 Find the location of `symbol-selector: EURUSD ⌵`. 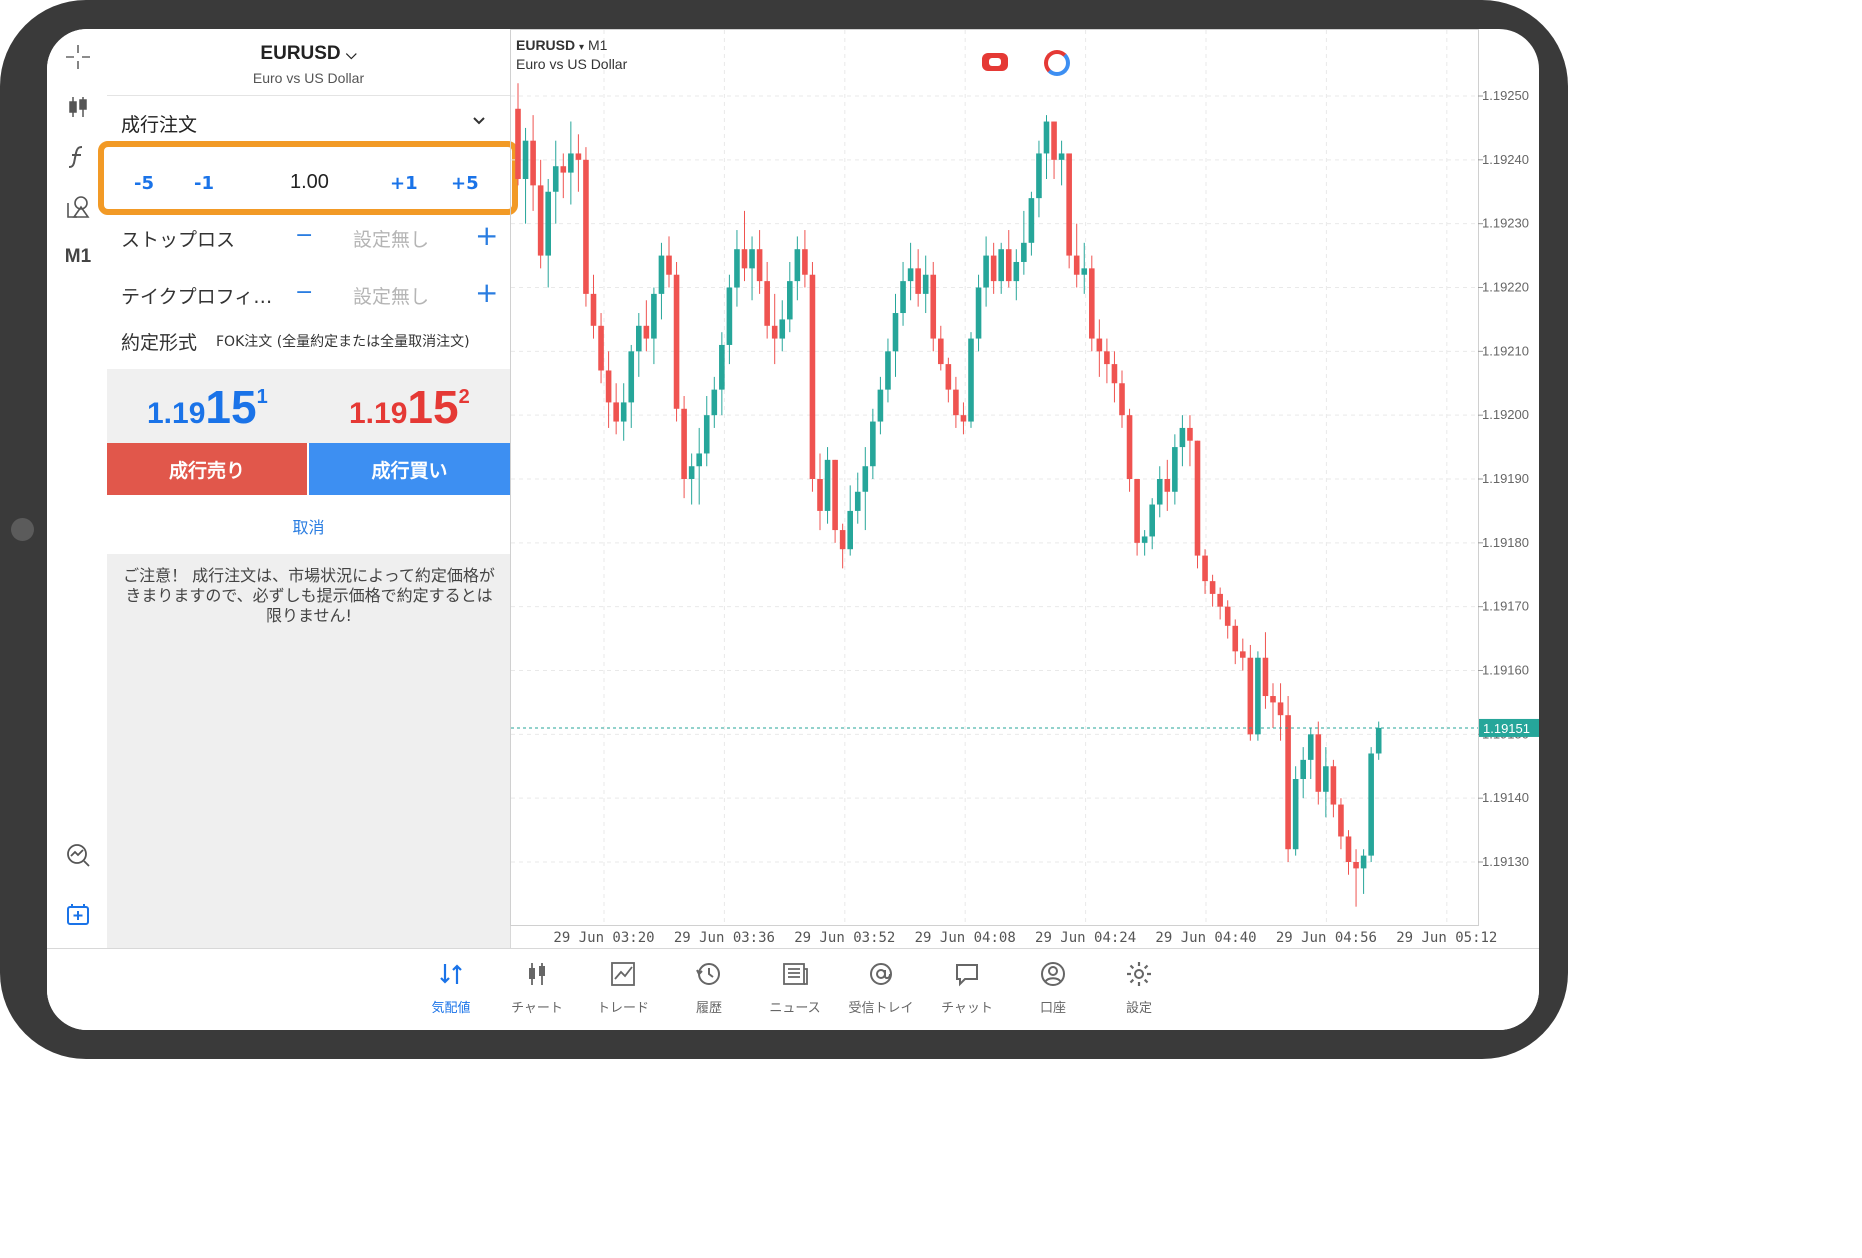

symbol-selector: EURUSD ⌵ is located at coordinates (308, 54).